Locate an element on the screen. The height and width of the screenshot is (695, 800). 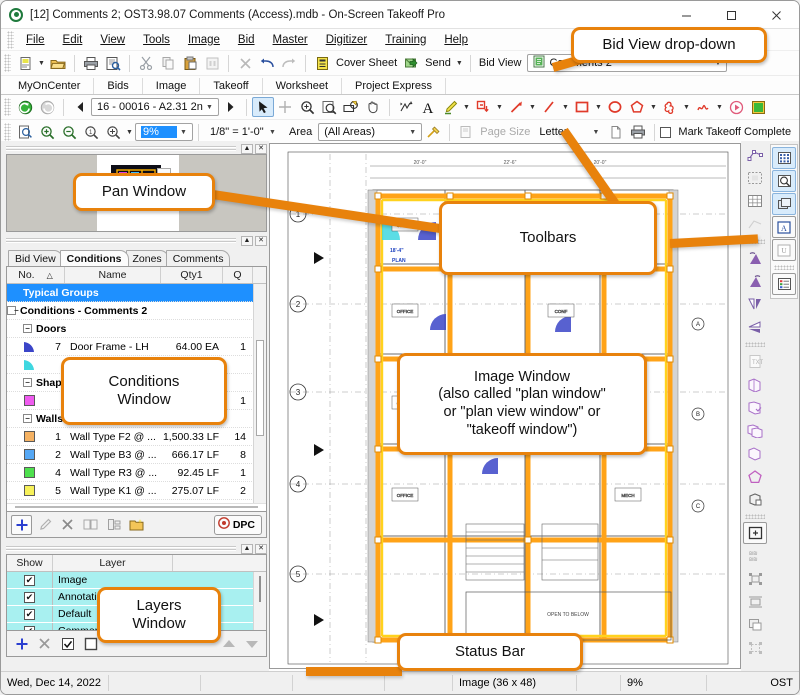
cover-sheet-icon is located at coordinates (322, 63).